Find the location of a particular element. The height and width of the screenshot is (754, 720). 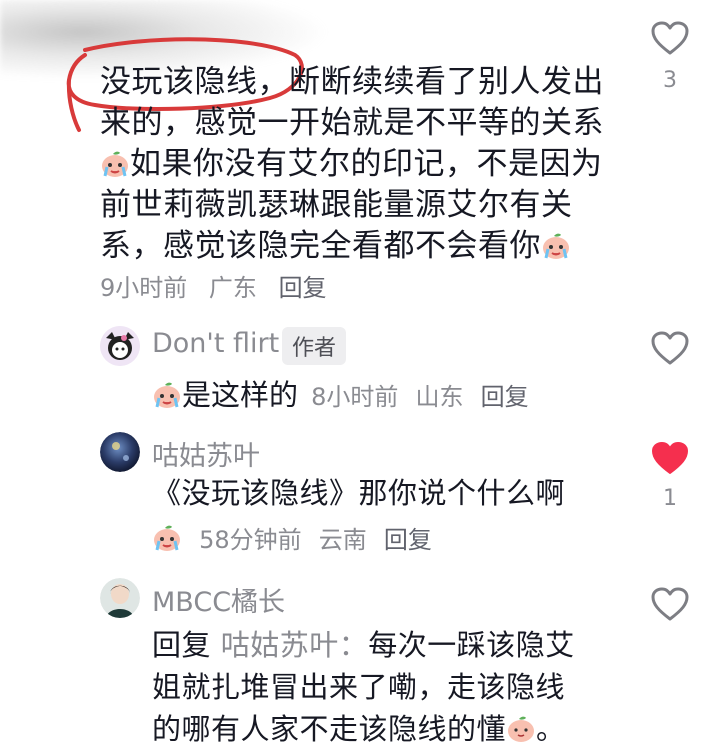

reply-prefix: 回复 is located at coordinates (182, 645).